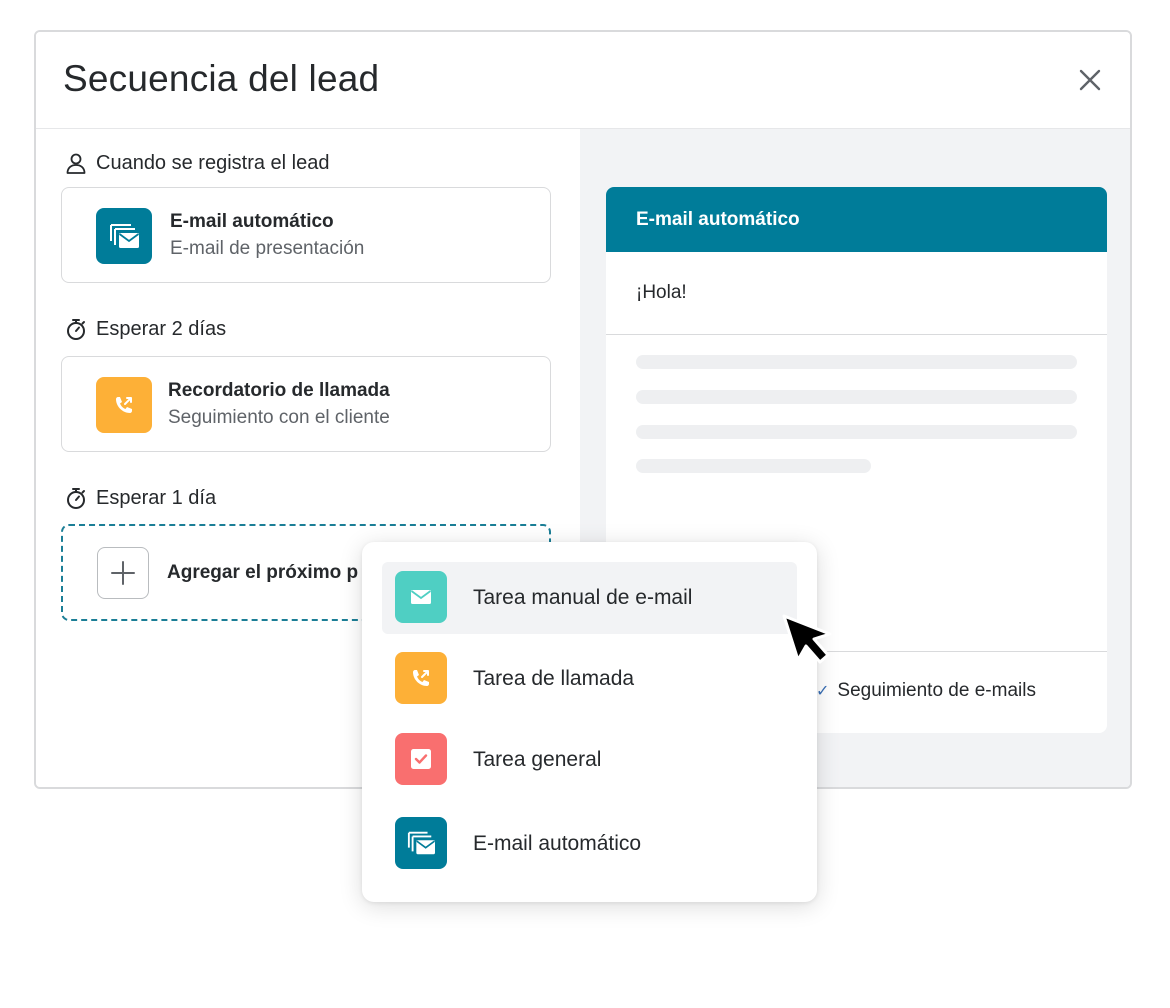  I want to click on preview-header: E-mail automático, so click(856, 219).